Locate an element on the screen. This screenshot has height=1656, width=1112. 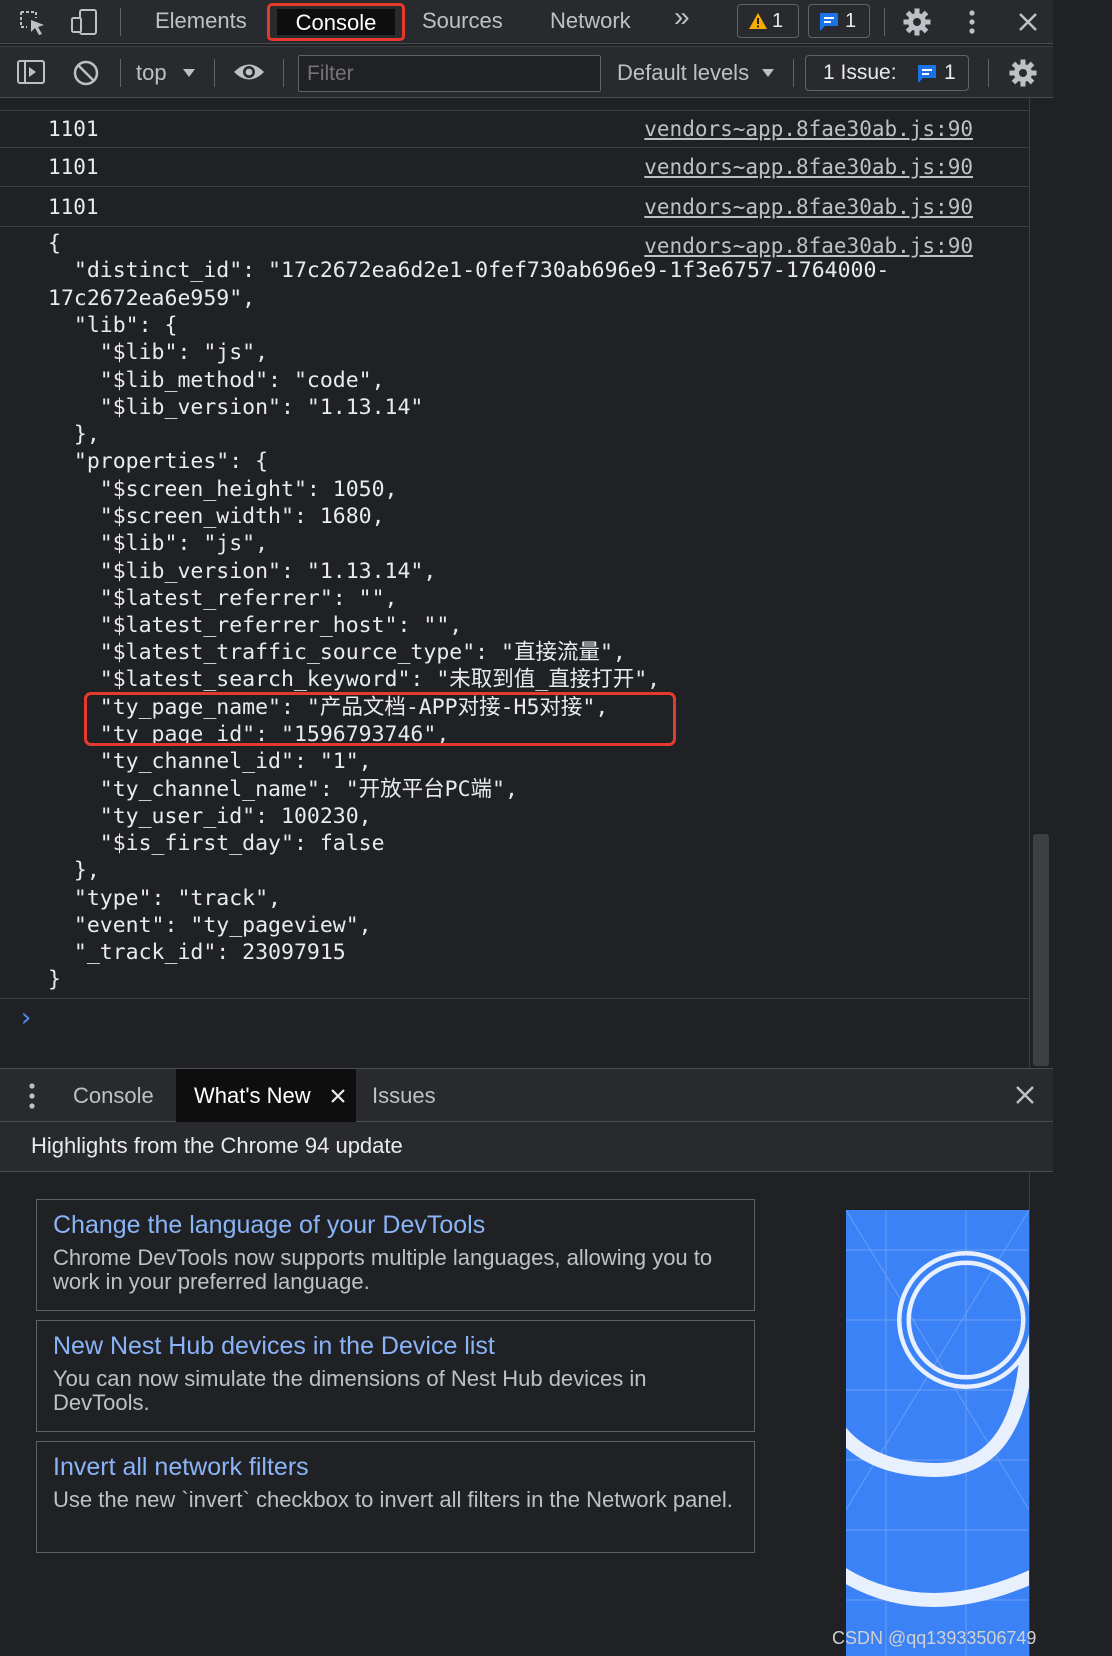
sidebar-toggle-icon is located at coordinates (31, 72).